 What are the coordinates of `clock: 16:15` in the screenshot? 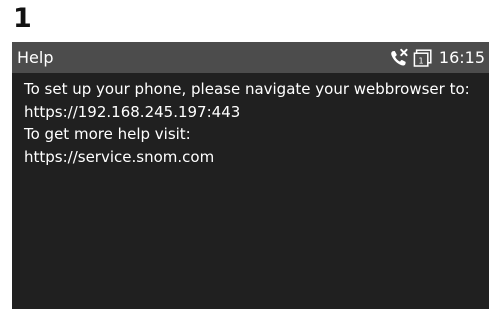 It's located at (461, 57).